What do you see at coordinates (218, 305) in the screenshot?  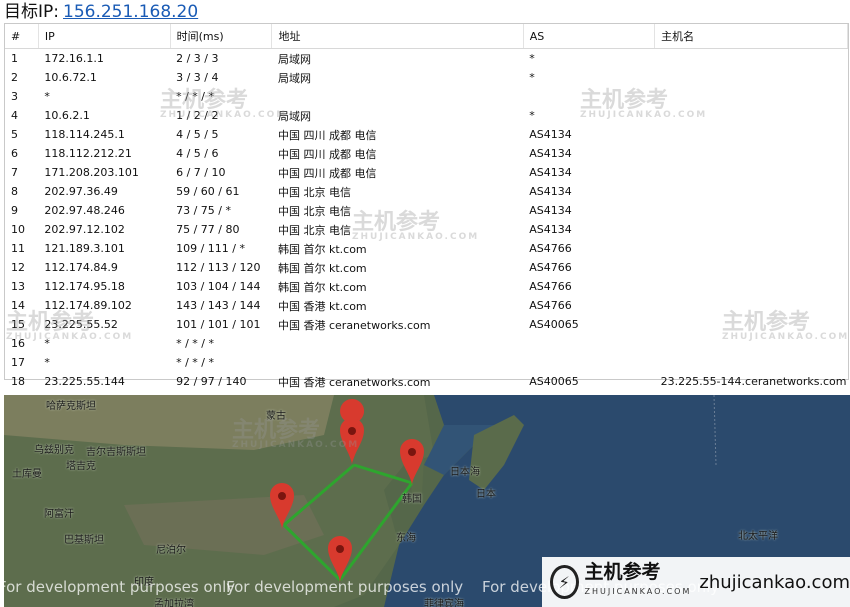 I see `cell-time: 143 / 143 / 144` at bounding box center [218, 305].